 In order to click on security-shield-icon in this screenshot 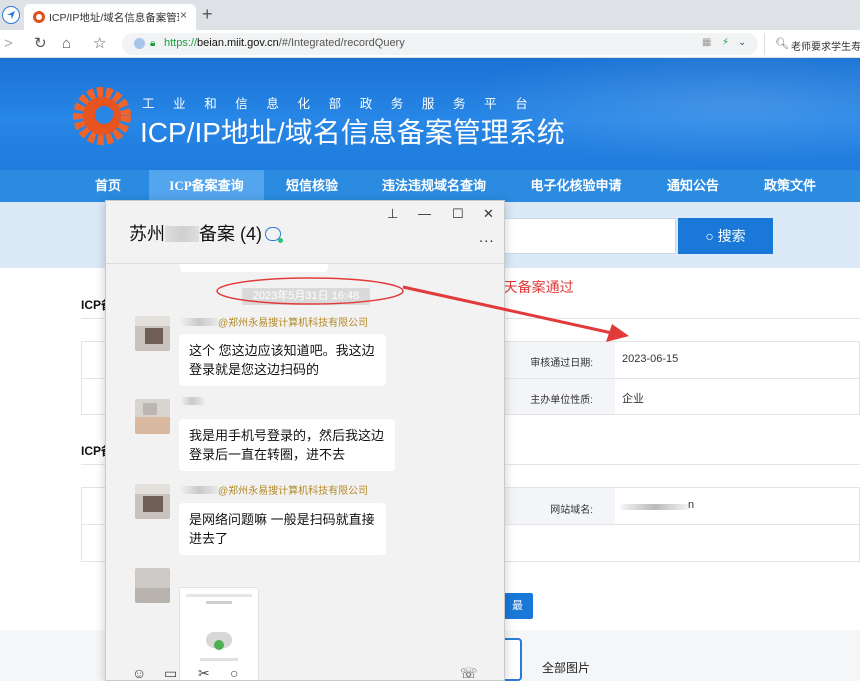, I will do `click(139, 43)`.